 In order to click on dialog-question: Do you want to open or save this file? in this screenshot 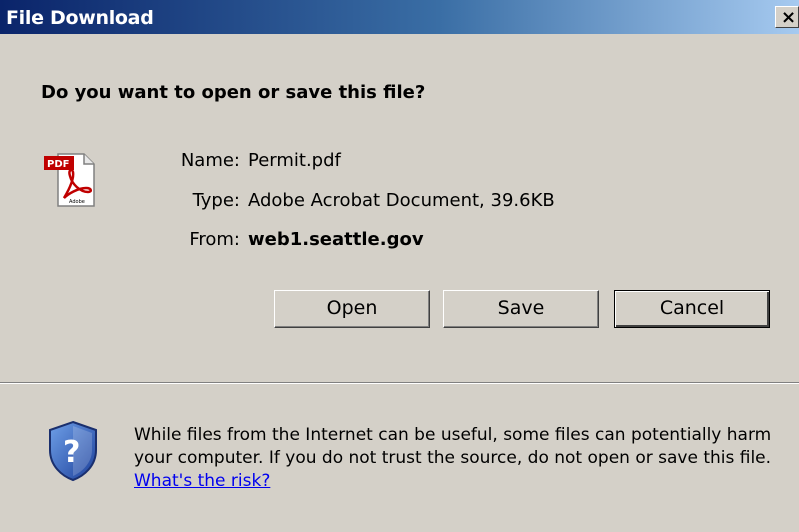, I will do `click(233, 92)`.